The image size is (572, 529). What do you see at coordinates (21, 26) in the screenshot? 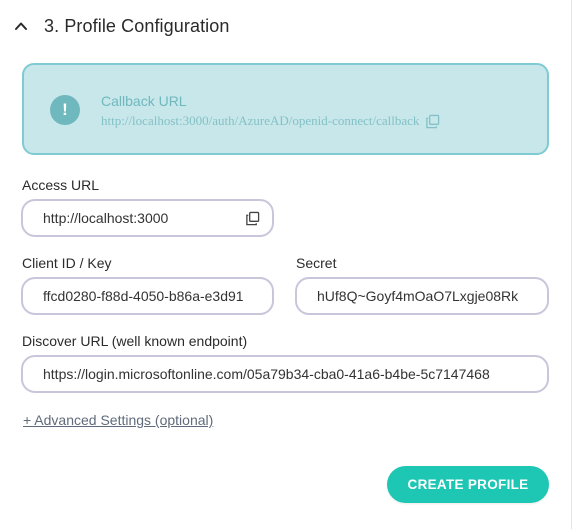
I see `chevron-up-icon` at bounding box center [21, 26].